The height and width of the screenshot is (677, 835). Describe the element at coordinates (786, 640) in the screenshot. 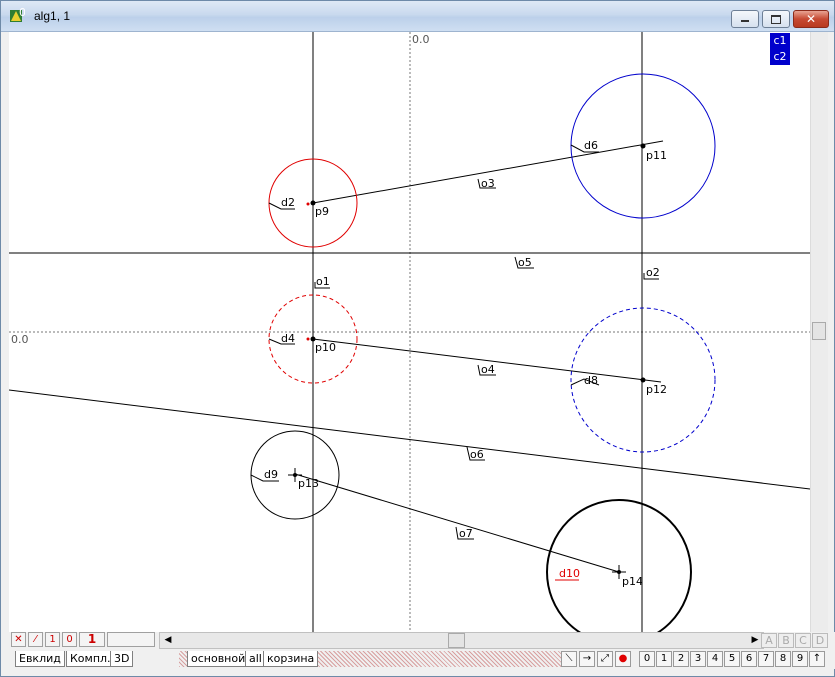

I see `button-b: B` at that location.